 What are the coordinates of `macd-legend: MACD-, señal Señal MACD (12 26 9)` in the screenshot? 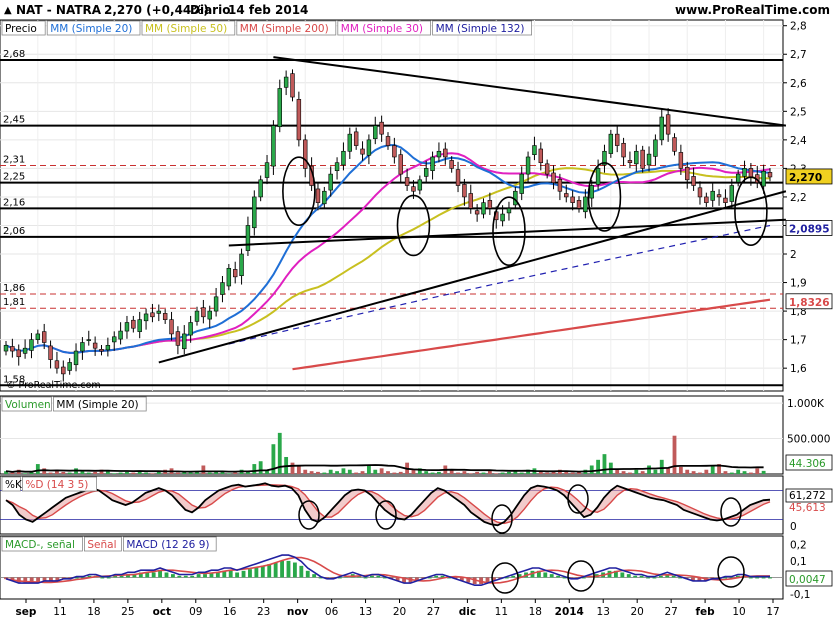 It's located at (109, 544).